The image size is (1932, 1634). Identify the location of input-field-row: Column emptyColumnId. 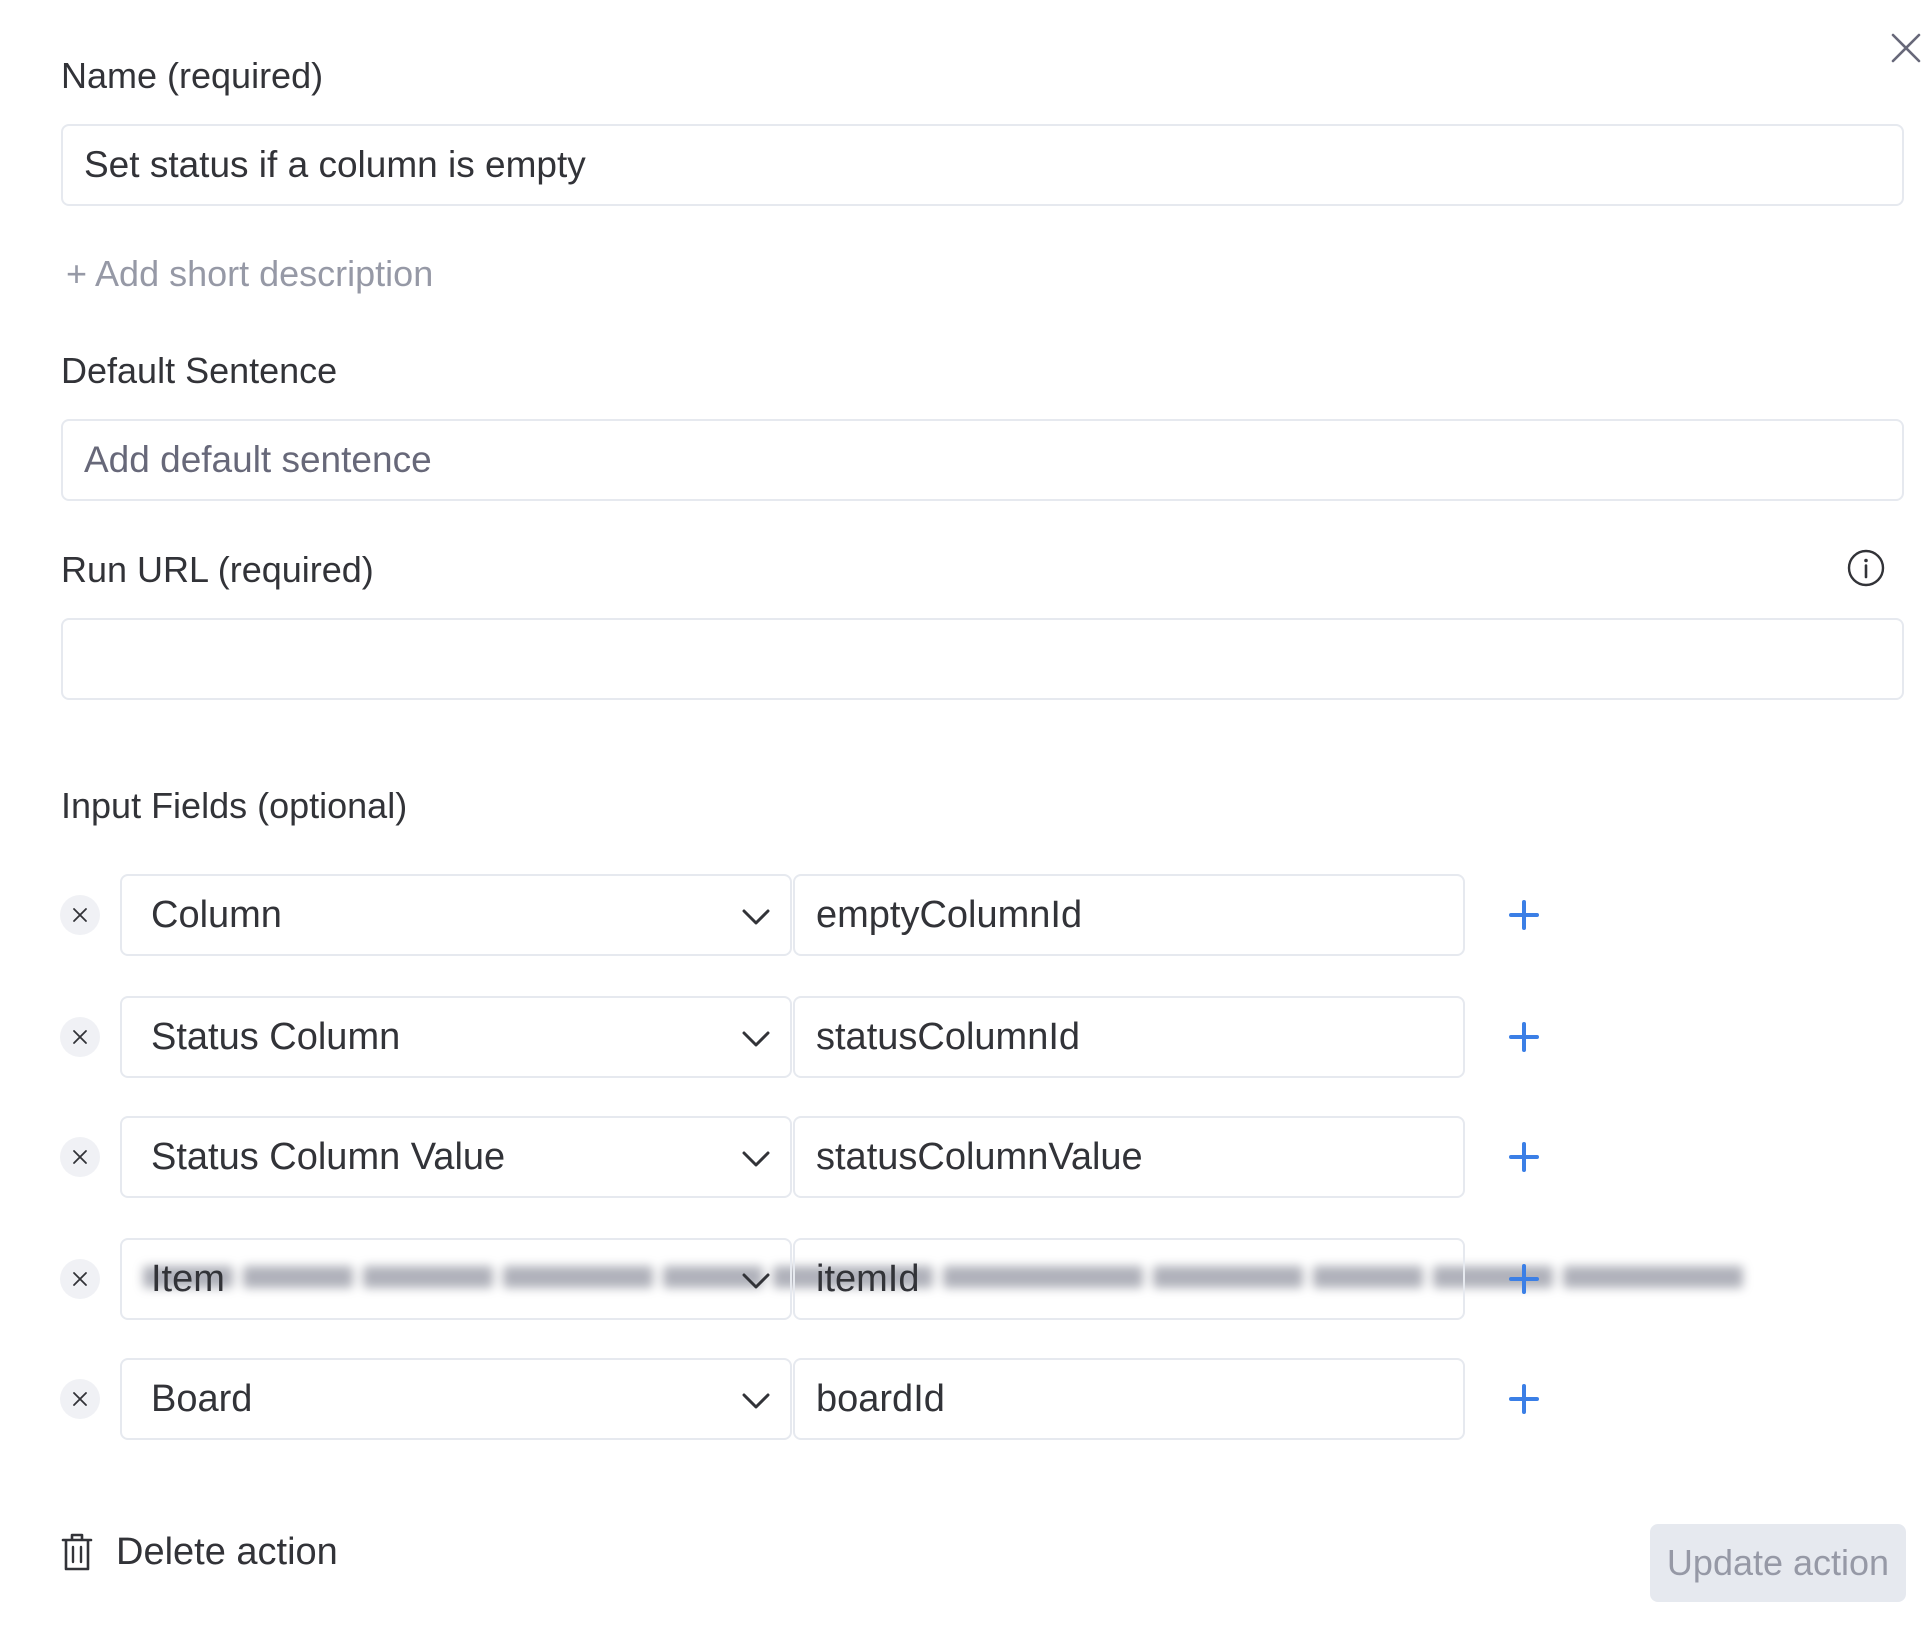
(966, 915).